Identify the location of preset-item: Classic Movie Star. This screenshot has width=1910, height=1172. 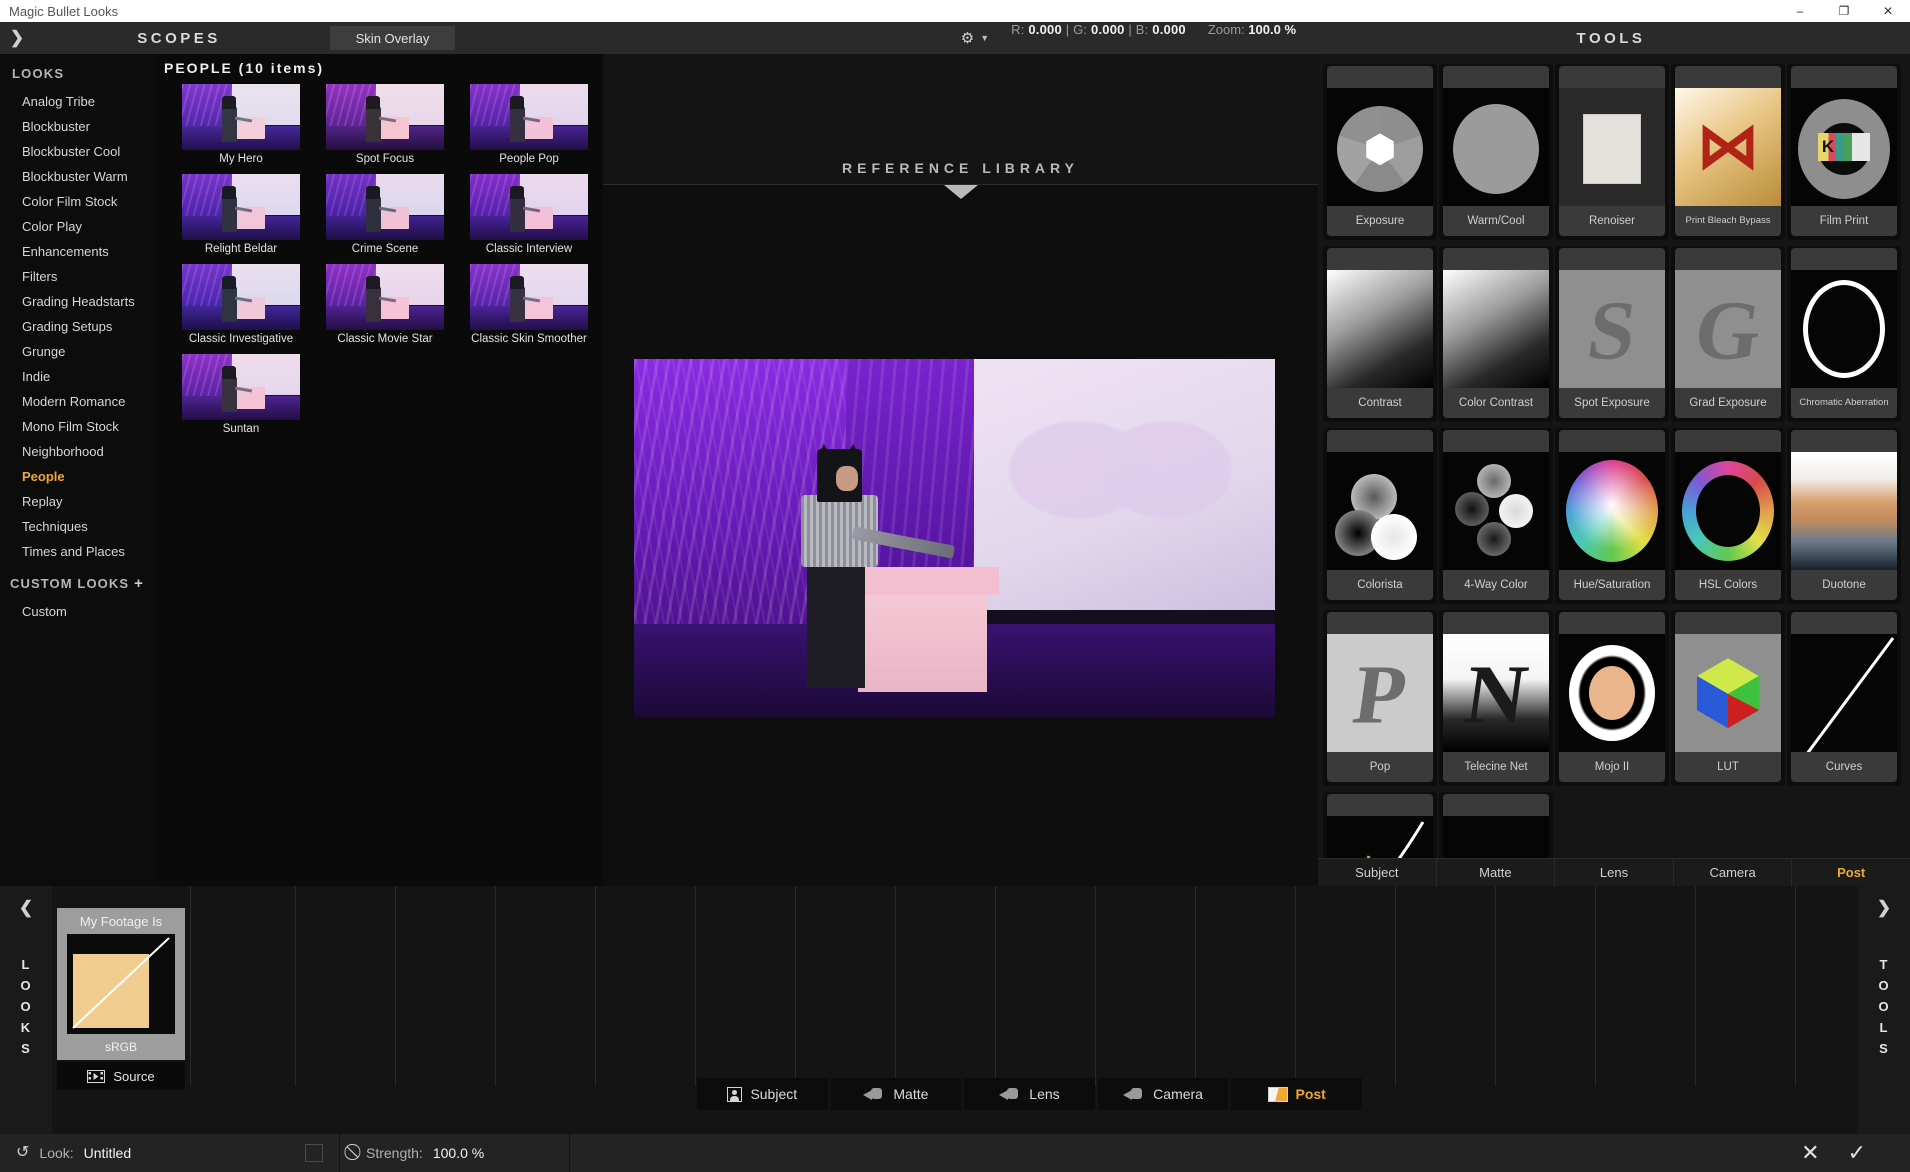
(385, 304).